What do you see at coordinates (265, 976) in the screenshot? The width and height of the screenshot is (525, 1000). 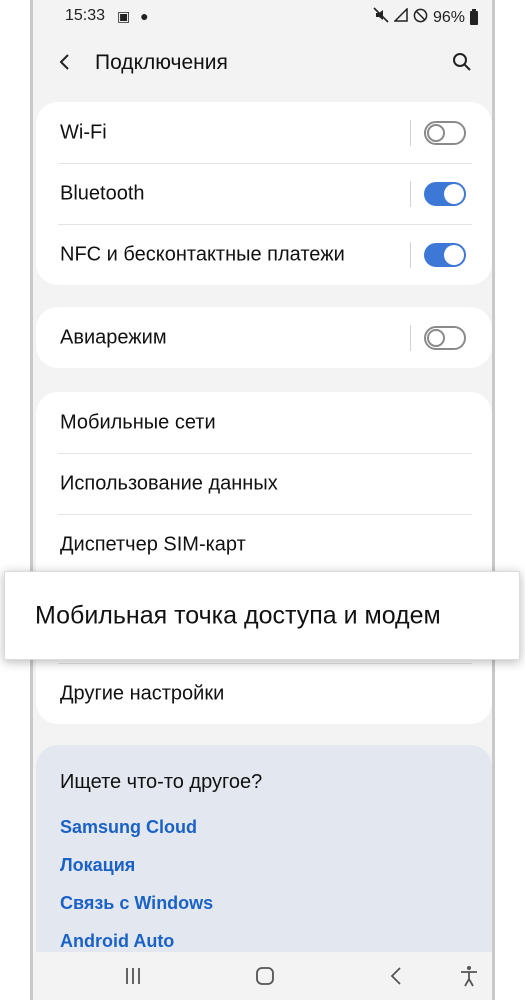 I see `home-icon` at bounding box center [265, 976].